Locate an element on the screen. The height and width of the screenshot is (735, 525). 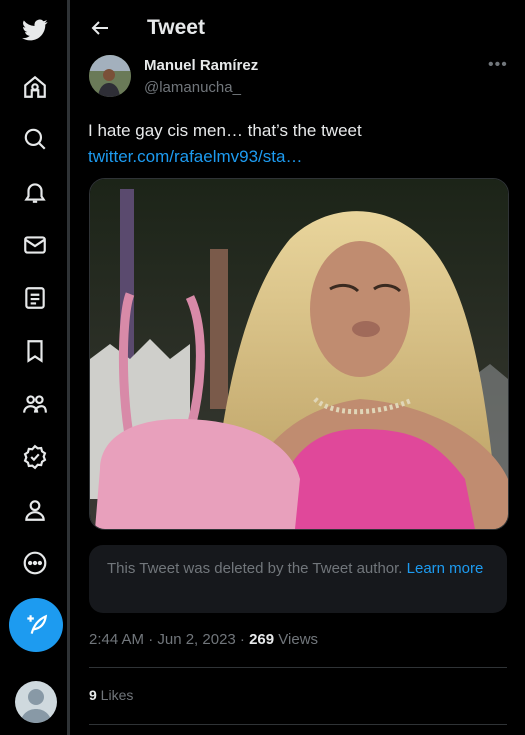
author-avatar is located at coordinates (110, 76).